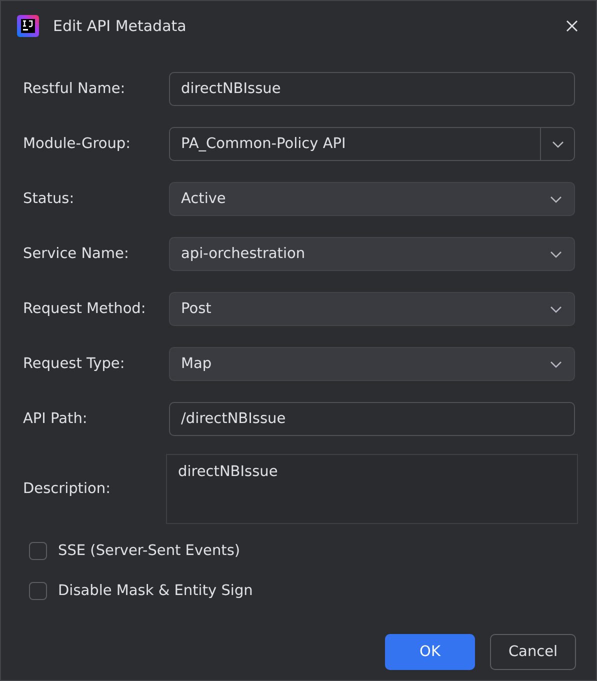  What do you see at coordinates (149, 551) in the screenshot?
I see `checkbox-label: SSE (Server-Sent Events)` at bounding box center [149, 551].